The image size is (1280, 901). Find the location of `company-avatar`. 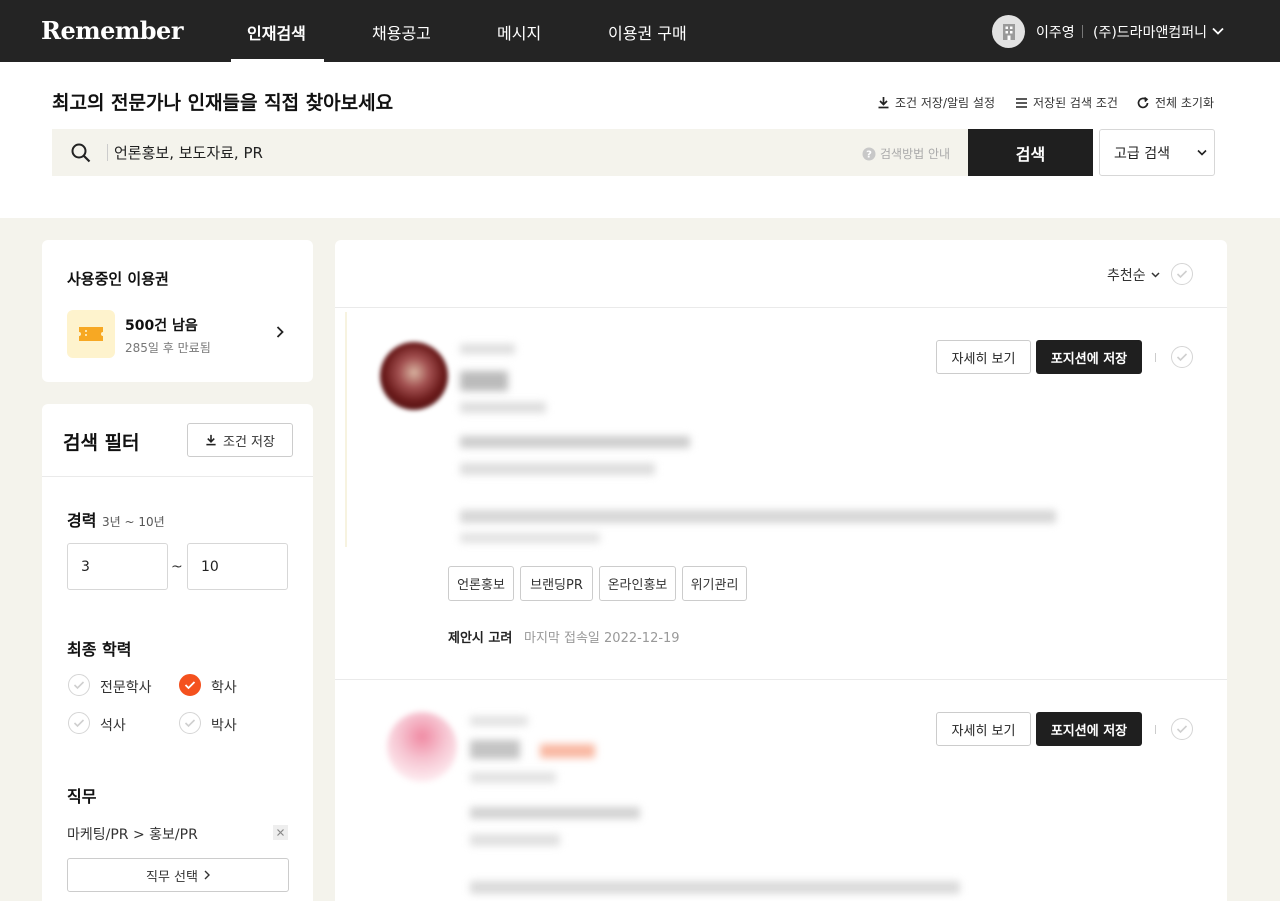

company-avatar is located at coordinates (1008, 31).